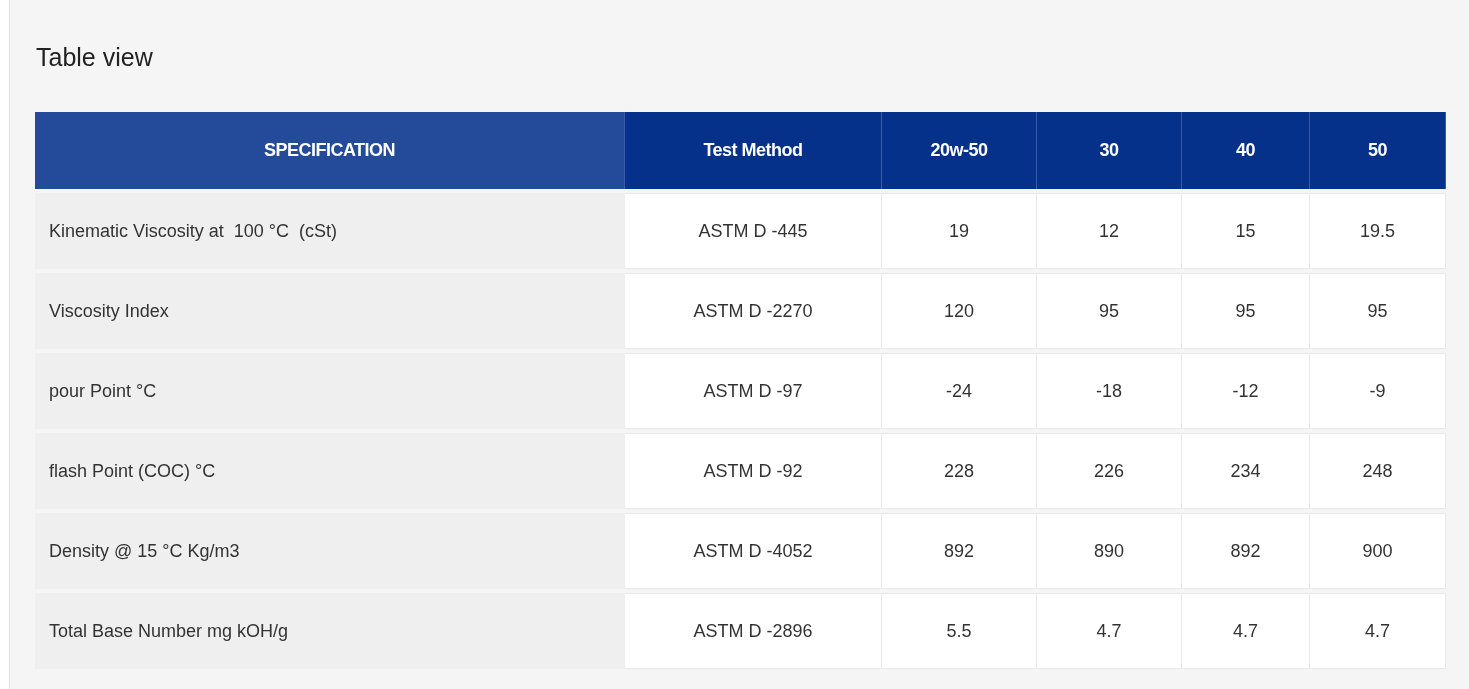  What do you see at coordinates (959, 631) in the screenshot?
I see `table-cell: 5.5` at bounding box center [959, 631].